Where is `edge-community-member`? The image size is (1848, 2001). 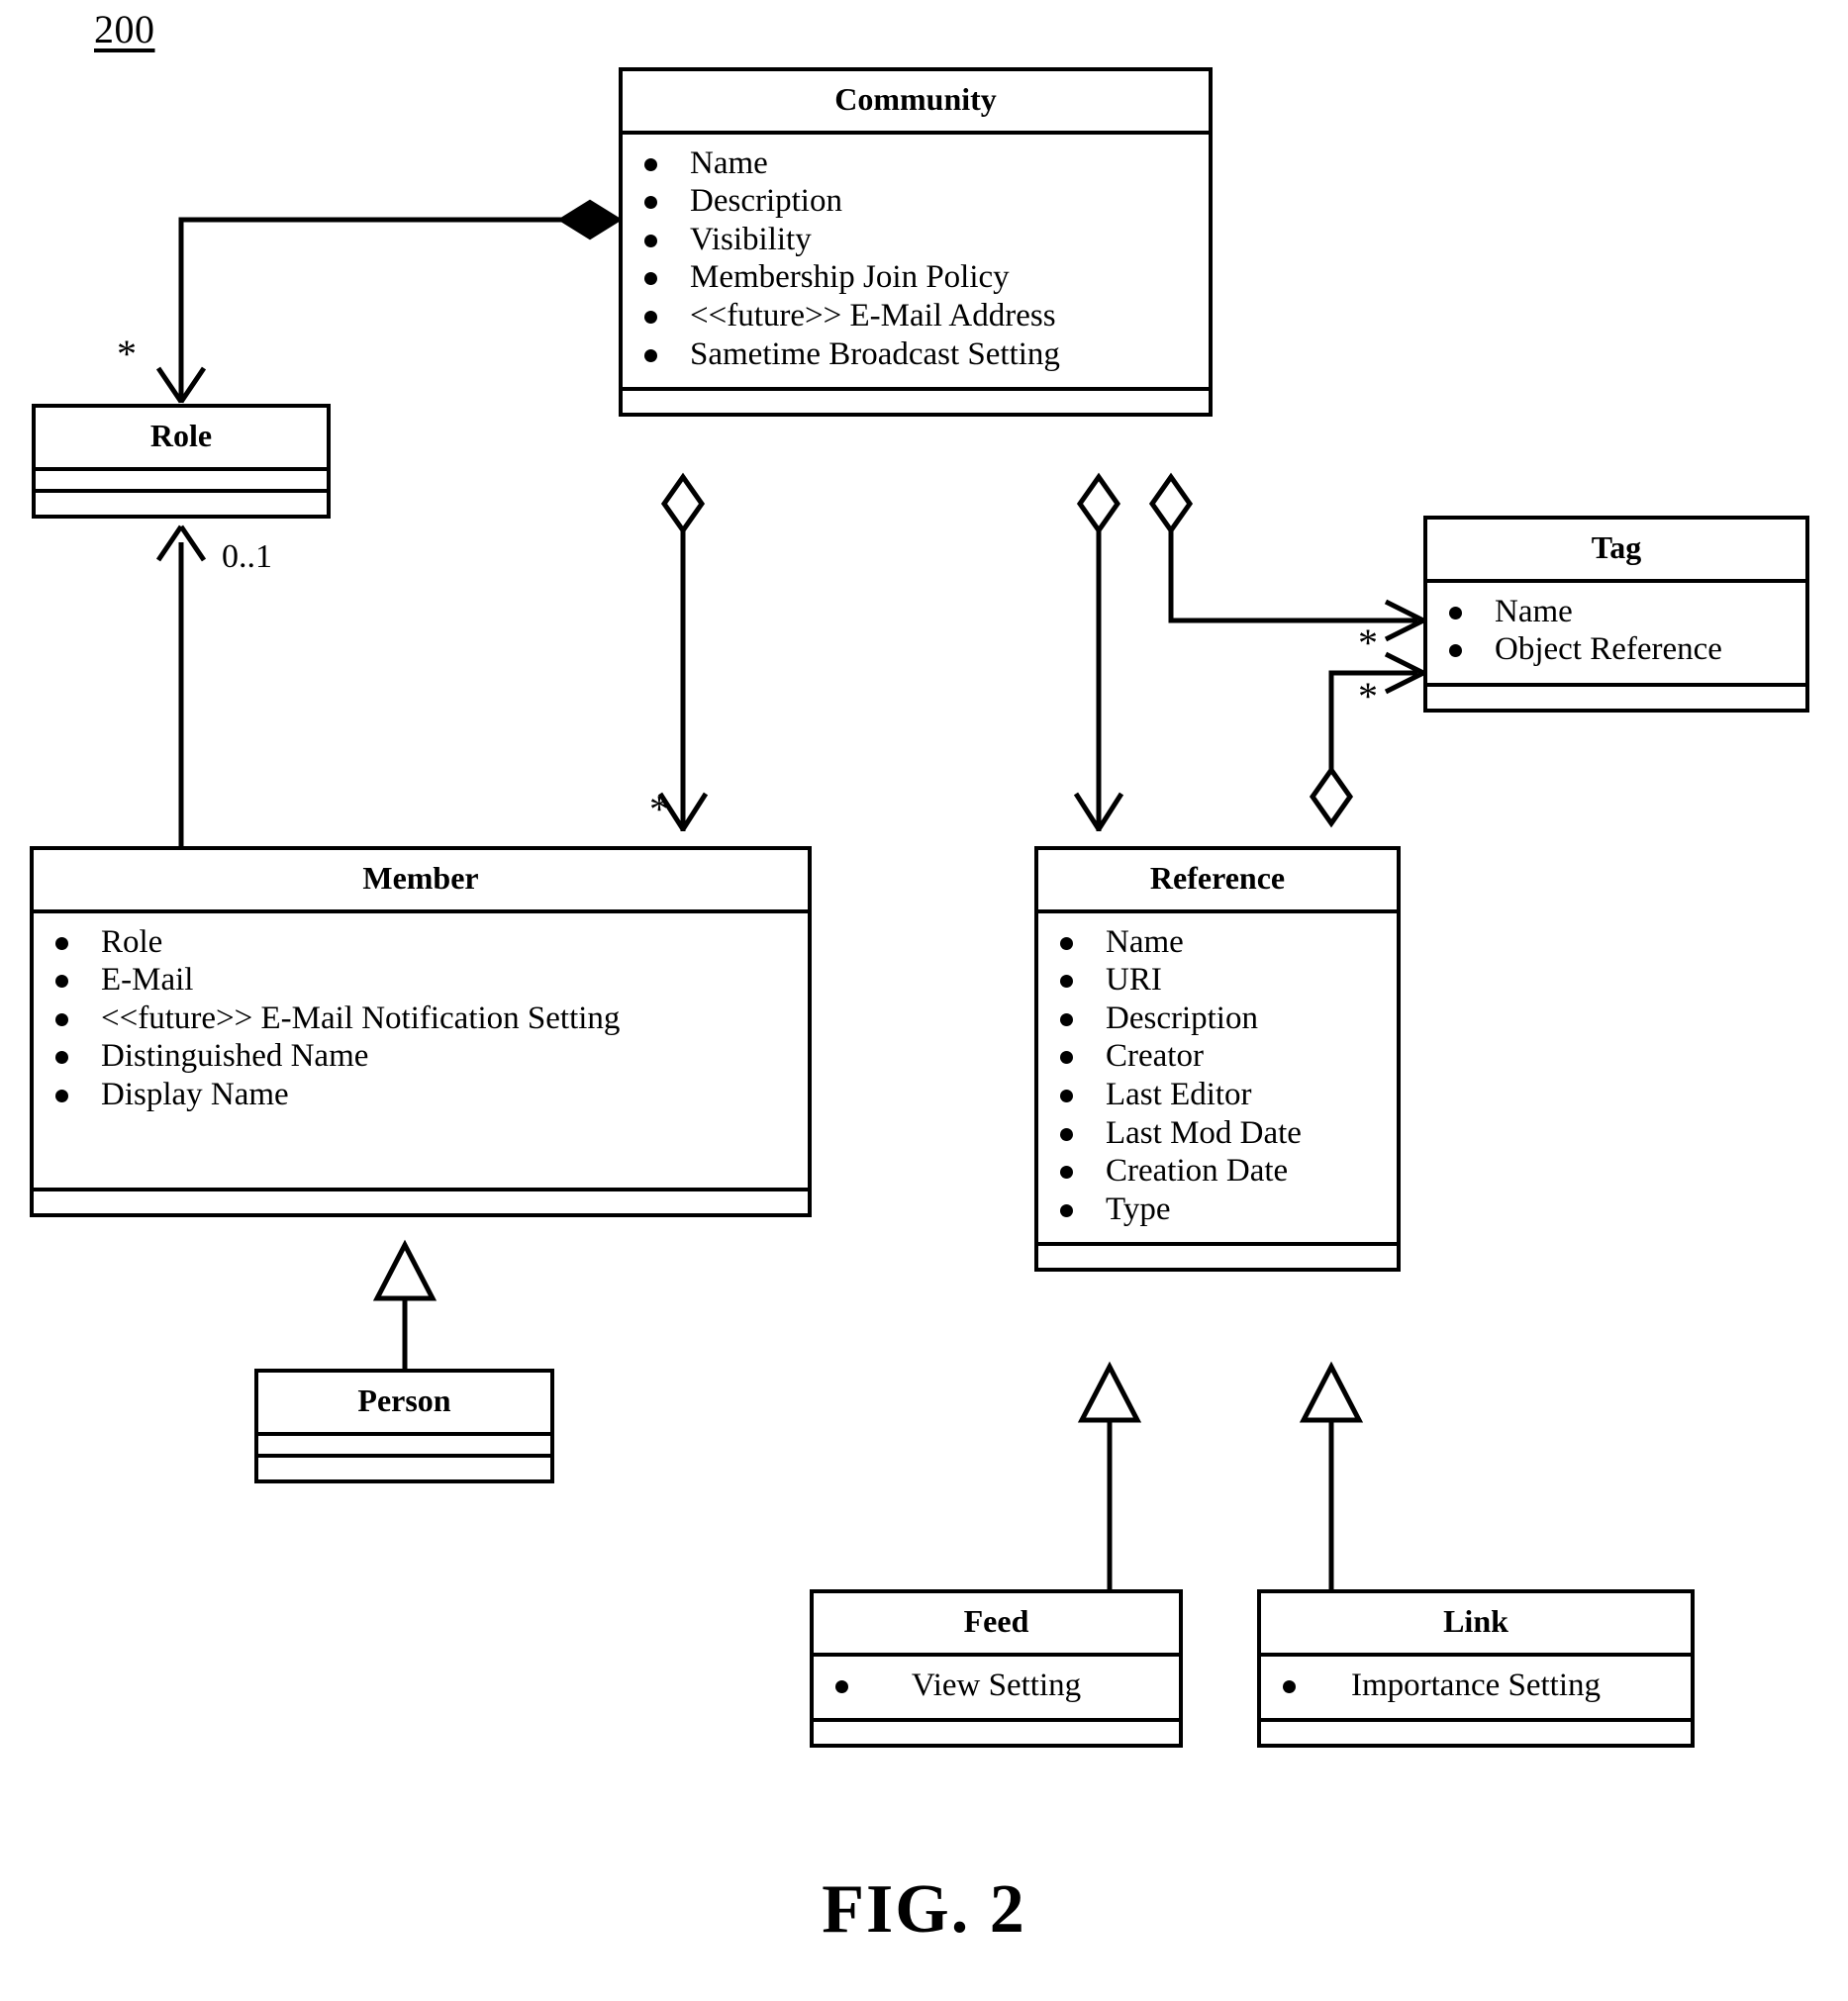
edge-community-member is located at coordinates (683, 652).